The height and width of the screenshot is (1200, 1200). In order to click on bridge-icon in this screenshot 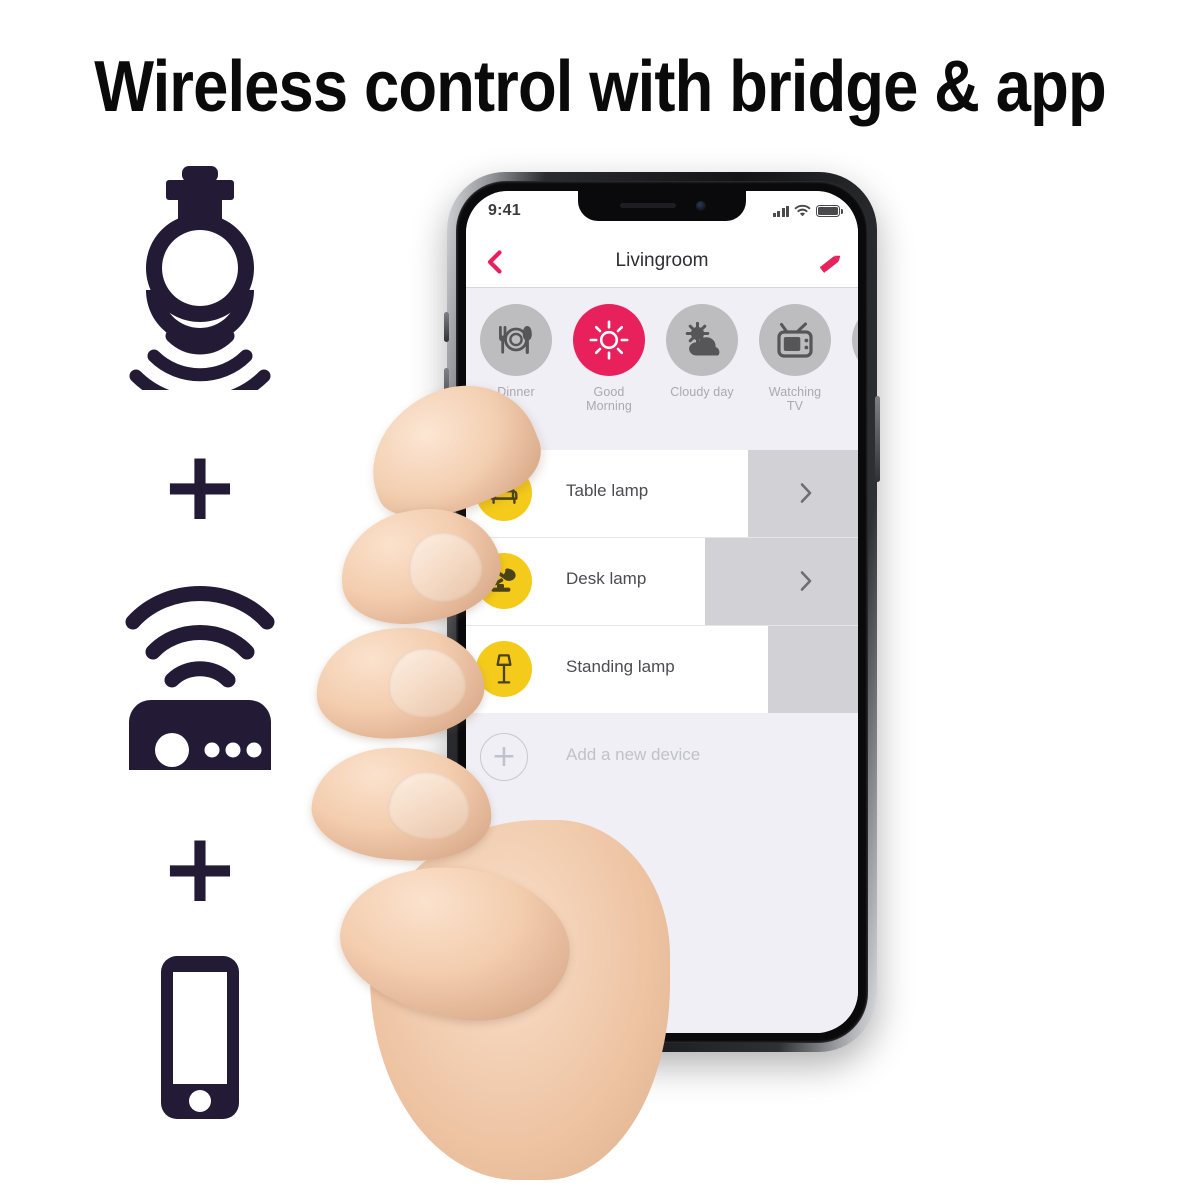, I will do `click(200, 680)`.